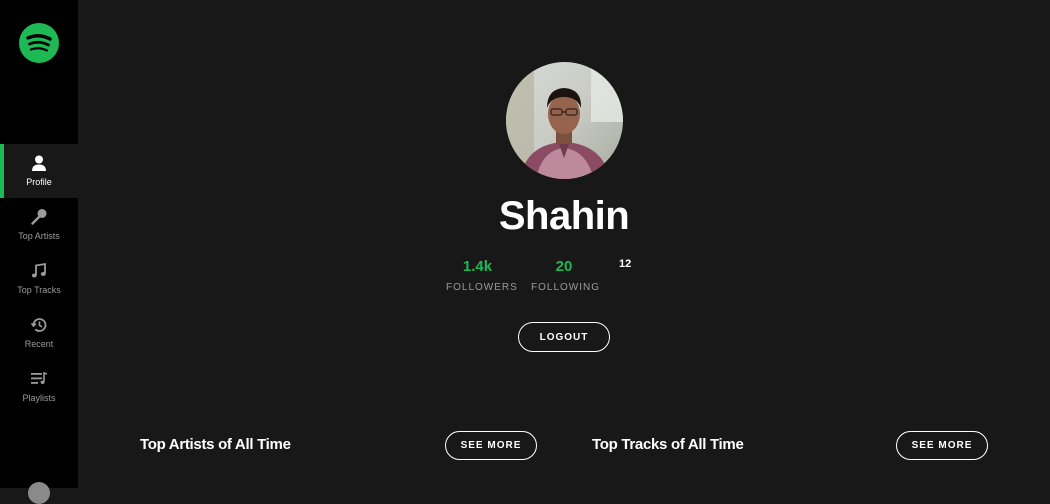 The width and height of the screenshot is (1050, 504). Describe the element at coordinates (39, 344) in the screenshot. I see `sidebar-item-label: Recent` at that location.